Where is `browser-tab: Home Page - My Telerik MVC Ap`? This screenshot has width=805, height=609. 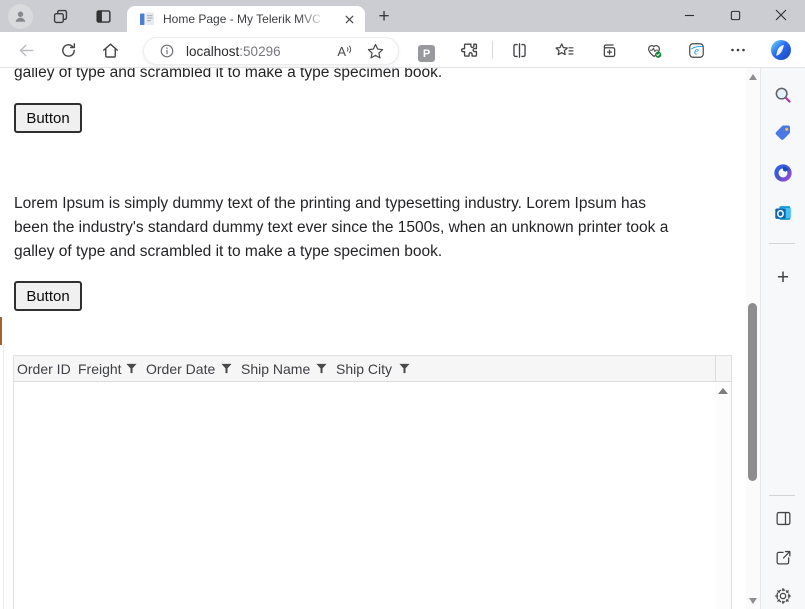 browser-tab: Home Page - My Telerik MVC Ap is located at coordinates (246, 19).